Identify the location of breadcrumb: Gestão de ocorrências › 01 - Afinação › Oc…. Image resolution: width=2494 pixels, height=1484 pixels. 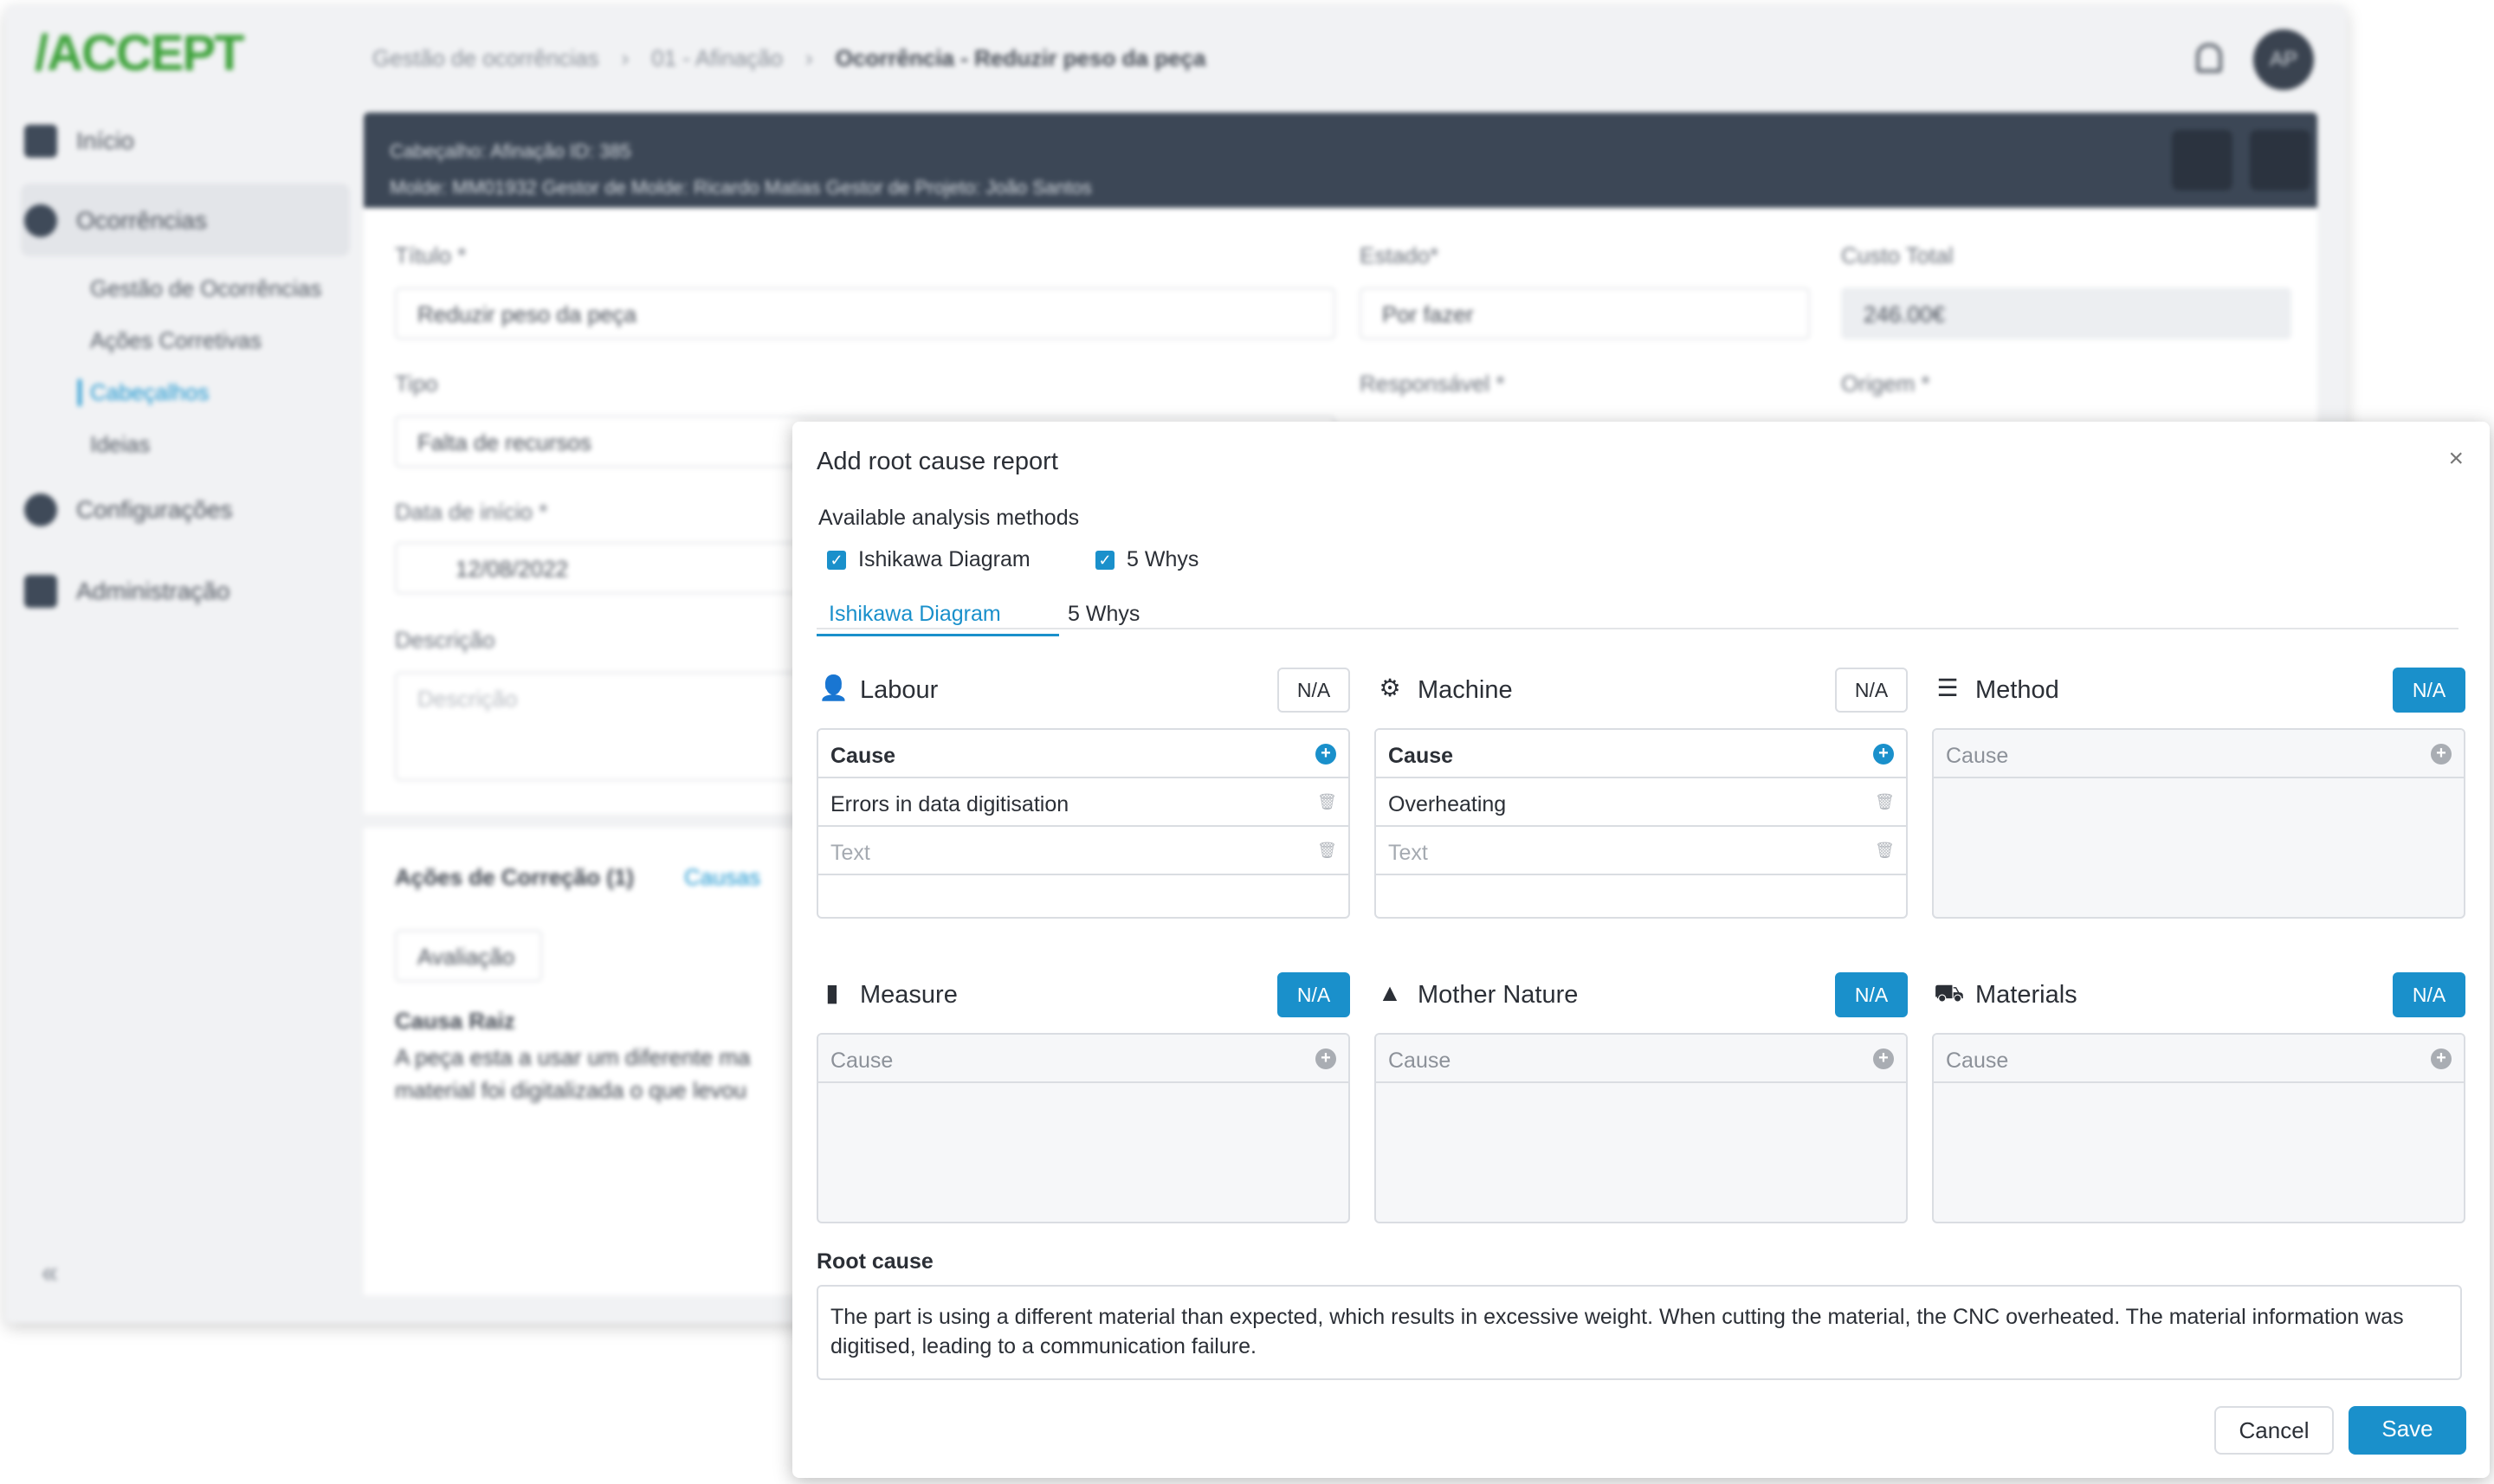
(788, 58).